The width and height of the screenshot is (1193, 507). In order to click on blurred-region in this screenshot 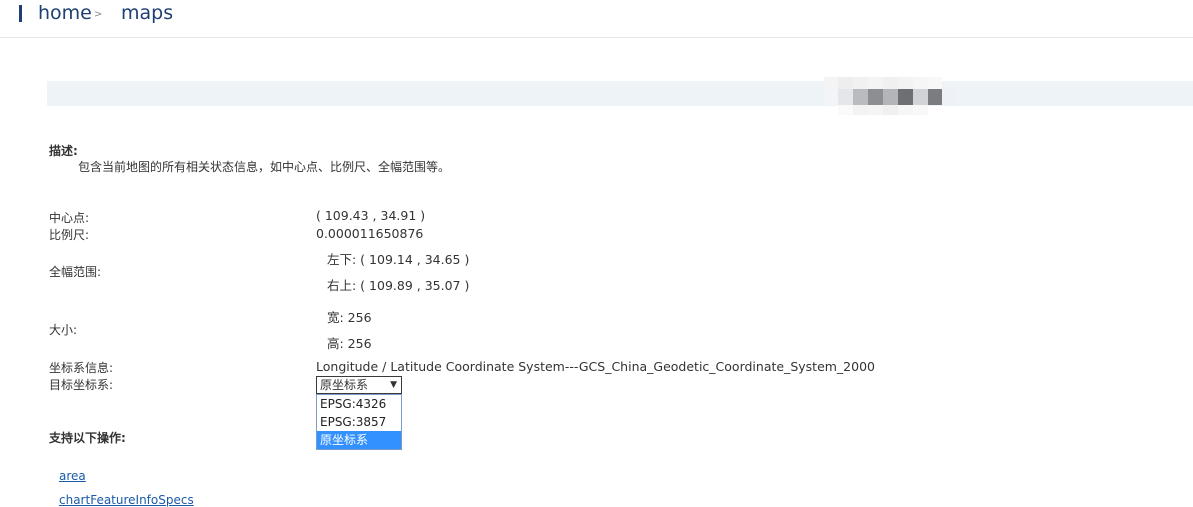, I will do `click(890, 96)`.